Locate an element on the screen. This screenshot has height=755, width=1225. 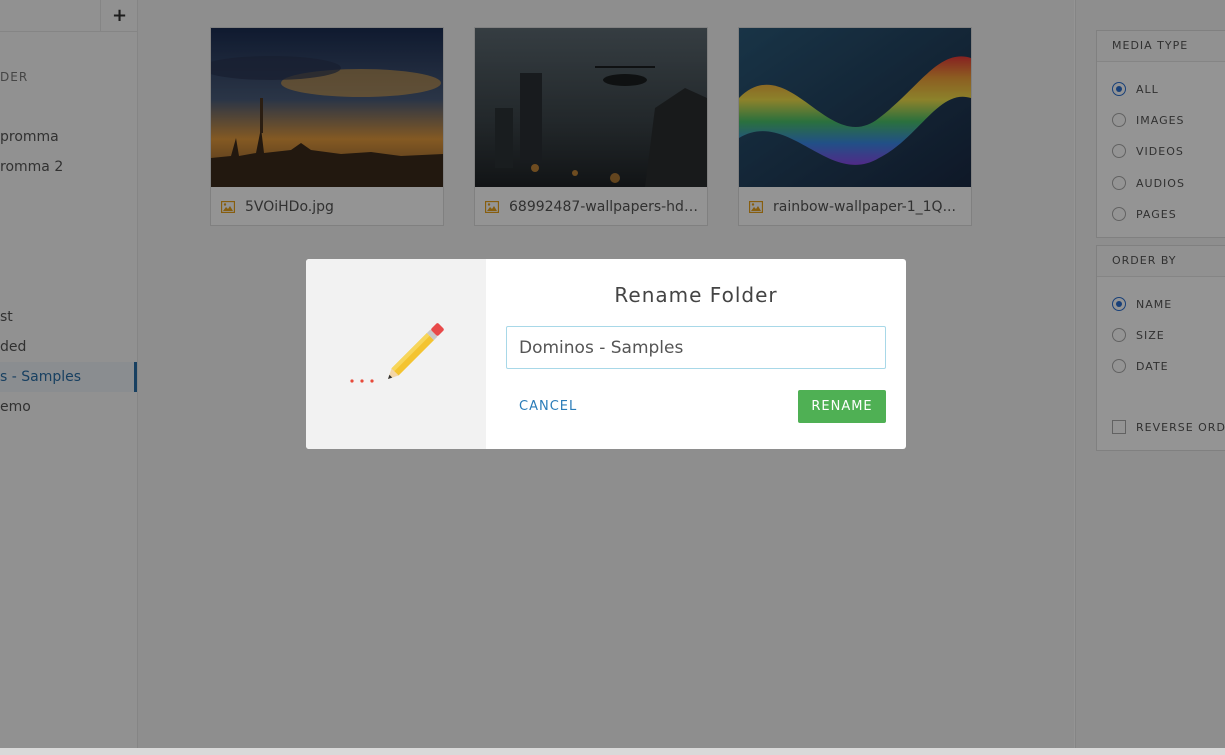
rename-folder-dialog: Rename Folder CANCEL RENAME is located at coordinates (606, 354).